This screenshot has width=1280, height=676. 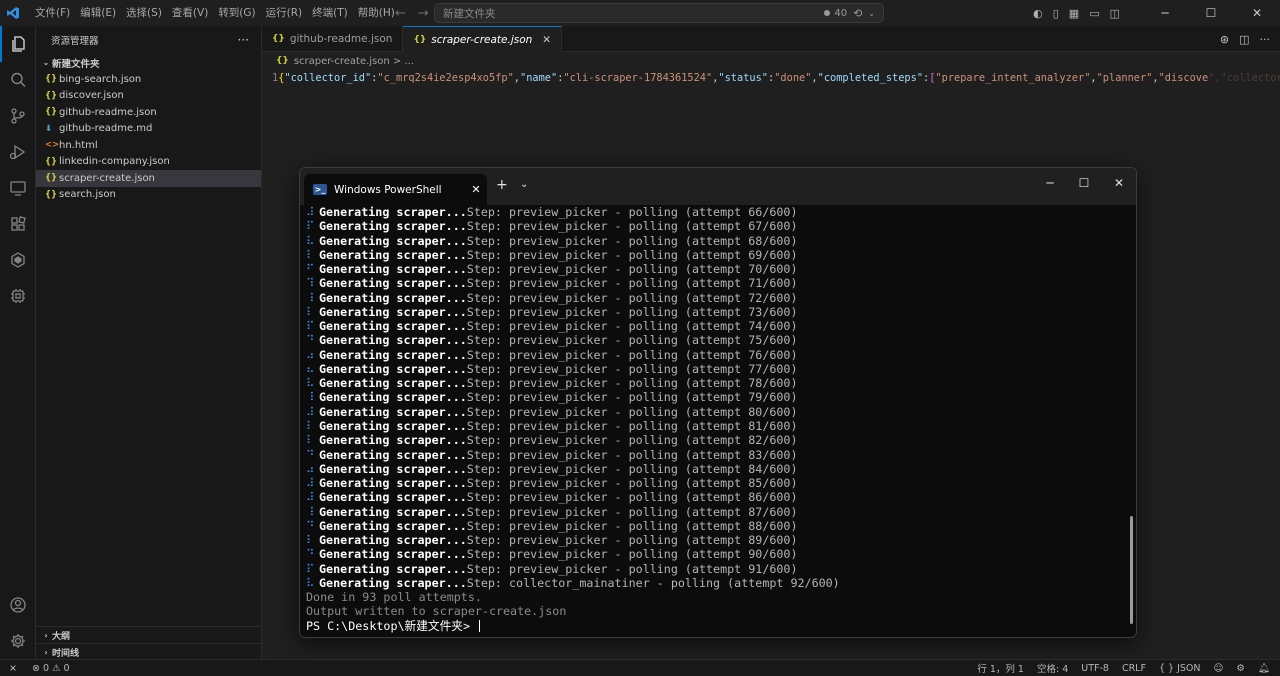 What do you see at coordinates (1134, 668) in the screenshot?
I see `line-ending: CRLF` at bounding box center [1134, 668].